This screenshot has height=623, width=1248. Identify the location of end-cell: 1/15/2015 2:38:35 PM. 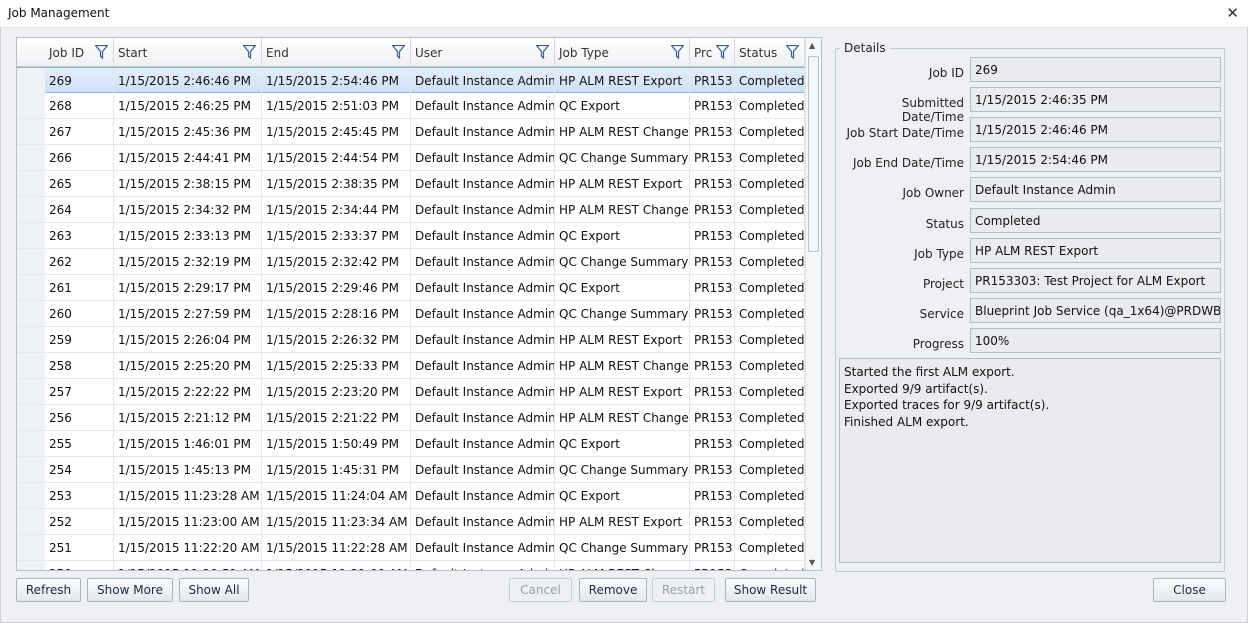
(336, 183).